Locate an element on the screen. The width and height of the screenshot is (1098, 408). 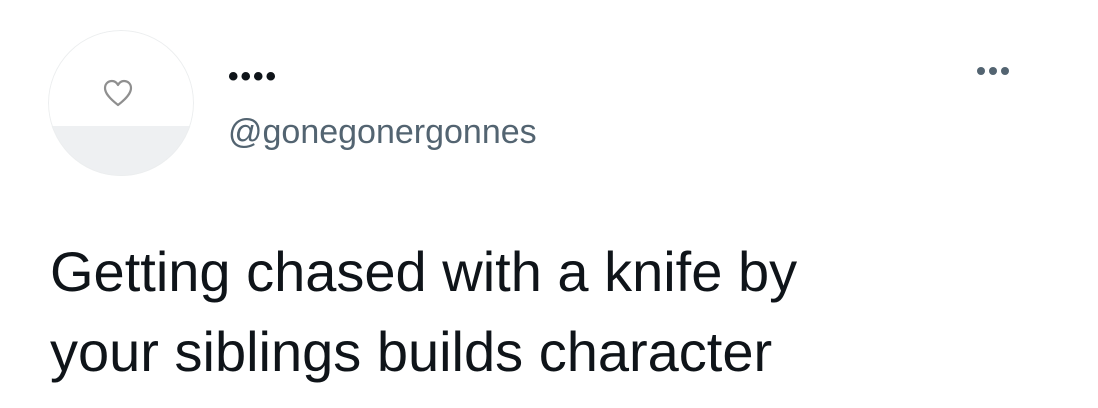
more-options-button is located at coordinates (993, 71).